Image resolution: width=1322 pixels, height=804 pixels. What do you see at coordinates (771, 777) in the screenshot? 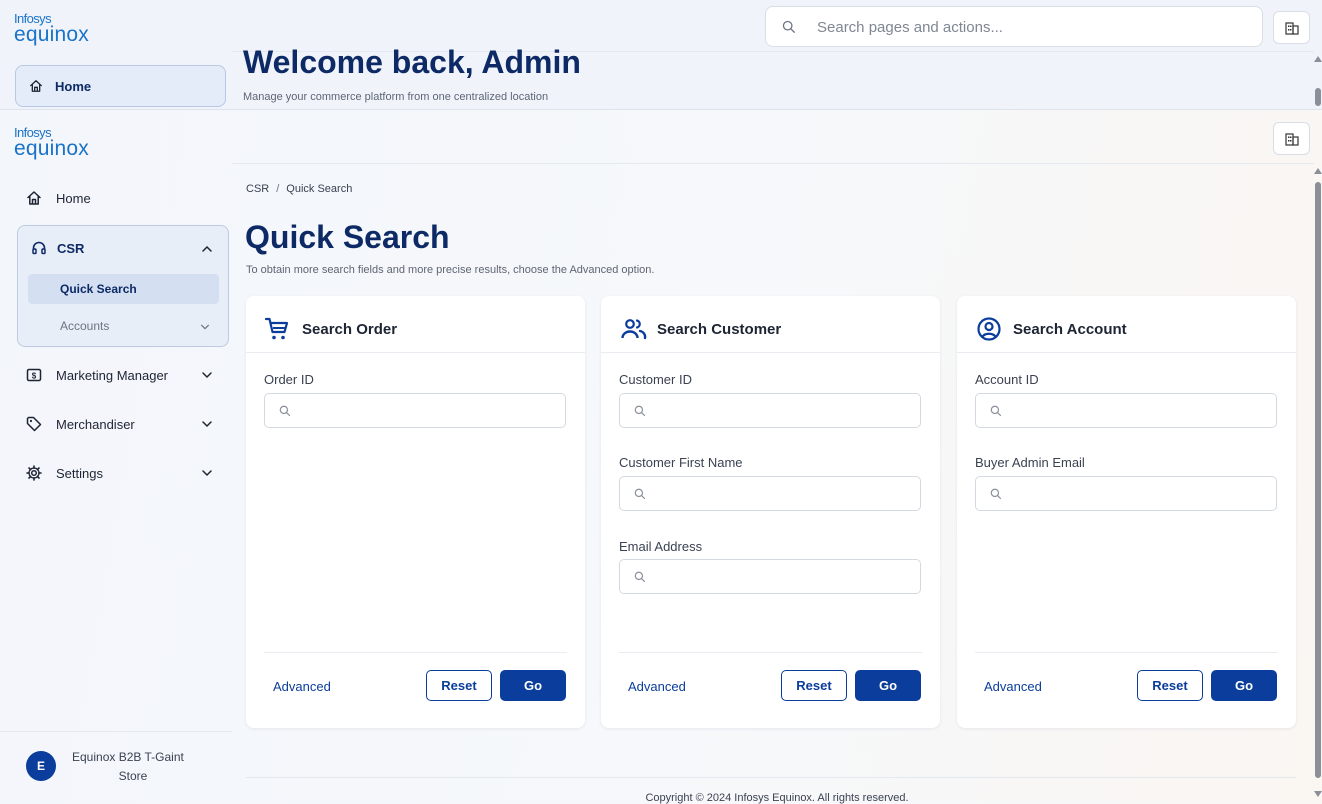
I see `footer-divider` at bounding box center [771, 777].